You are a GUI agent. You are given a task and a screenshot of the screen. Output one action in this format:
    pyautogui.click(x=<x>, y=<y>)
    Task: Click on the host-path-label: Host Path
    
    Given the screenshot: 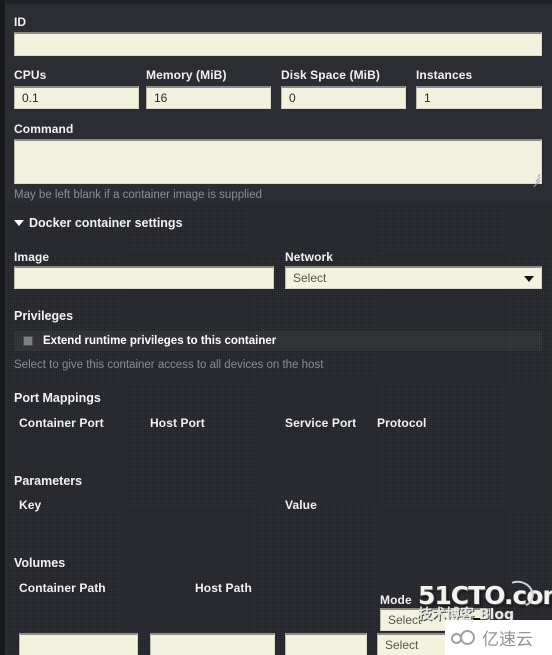 What is the action you would take?
    pyautogui.click(x=223, y=588)
    